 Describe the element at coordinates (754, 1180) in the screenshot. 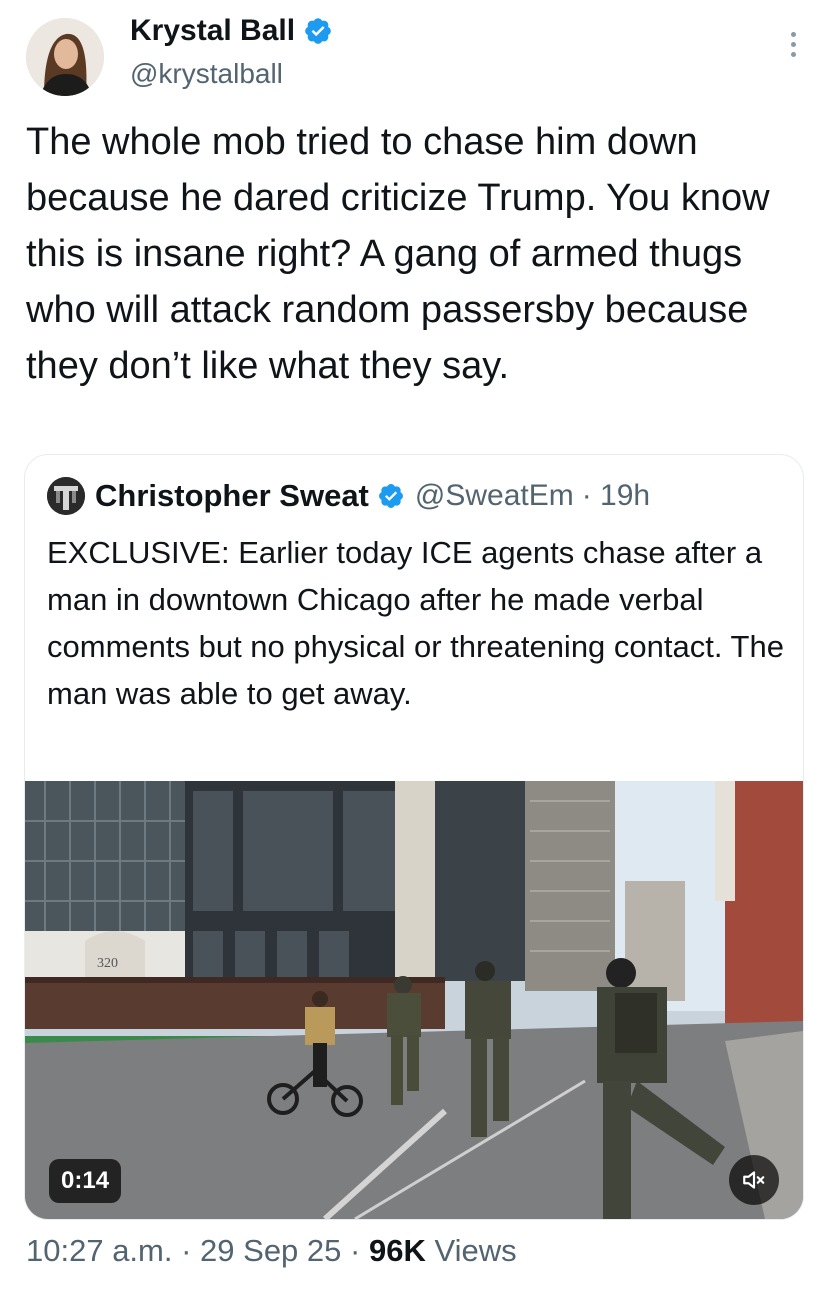

I see `mute-icon` at that location.